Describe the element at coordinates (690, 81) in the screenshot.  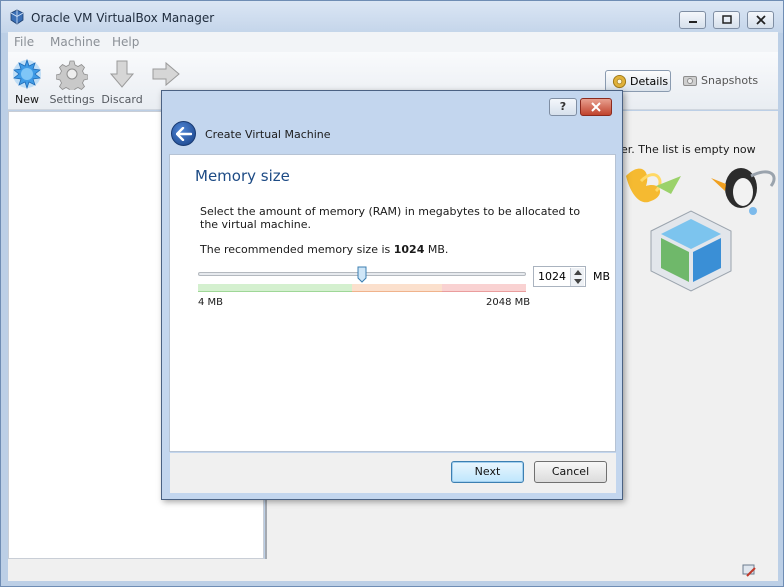
I see `camera-icon` at that location.